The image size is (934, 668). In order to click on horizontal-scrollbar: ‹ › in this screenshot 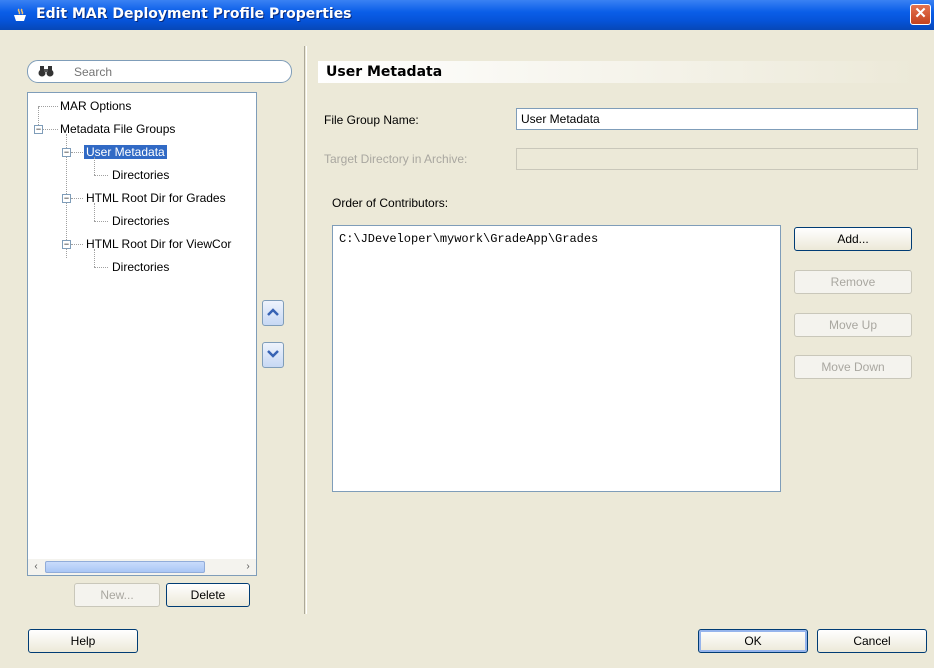, I will do `click(142, 567)`.